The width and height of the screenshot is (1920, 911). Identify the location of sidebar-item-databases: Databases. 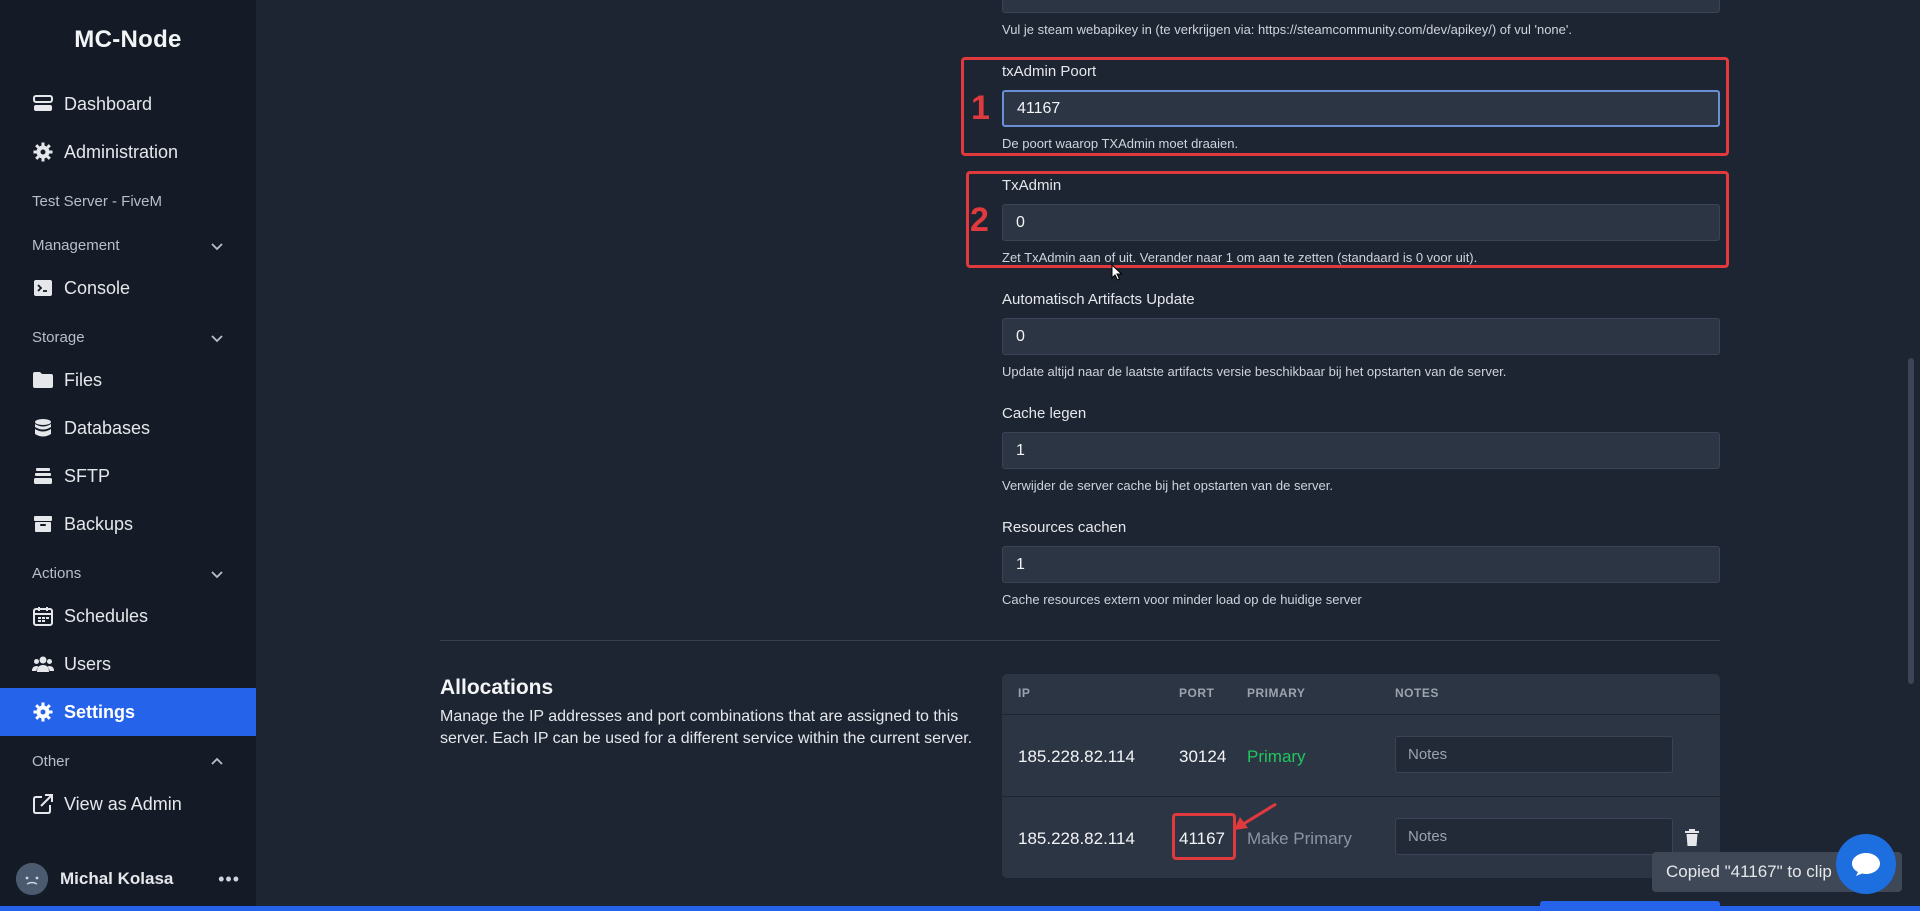
(128, 428).